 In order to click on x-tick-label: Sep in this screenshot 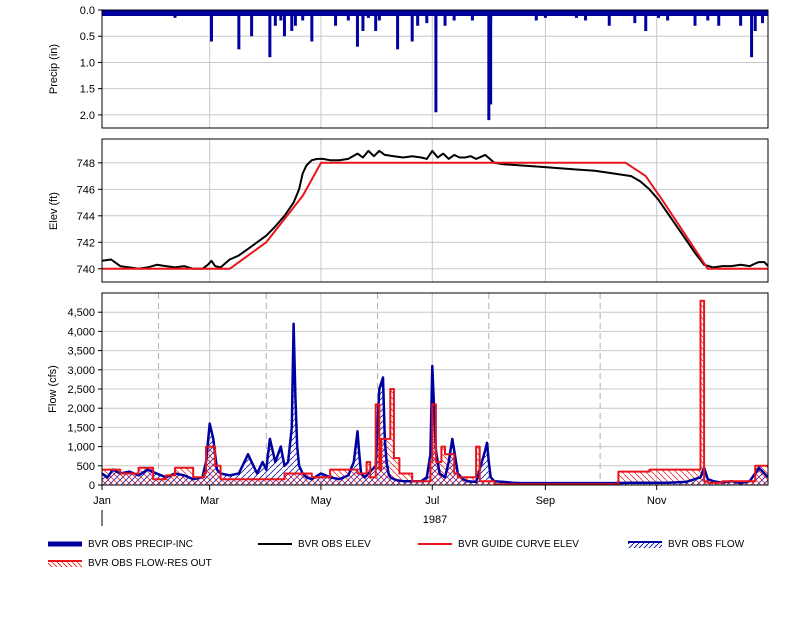, I will do `click(546, 501)`.